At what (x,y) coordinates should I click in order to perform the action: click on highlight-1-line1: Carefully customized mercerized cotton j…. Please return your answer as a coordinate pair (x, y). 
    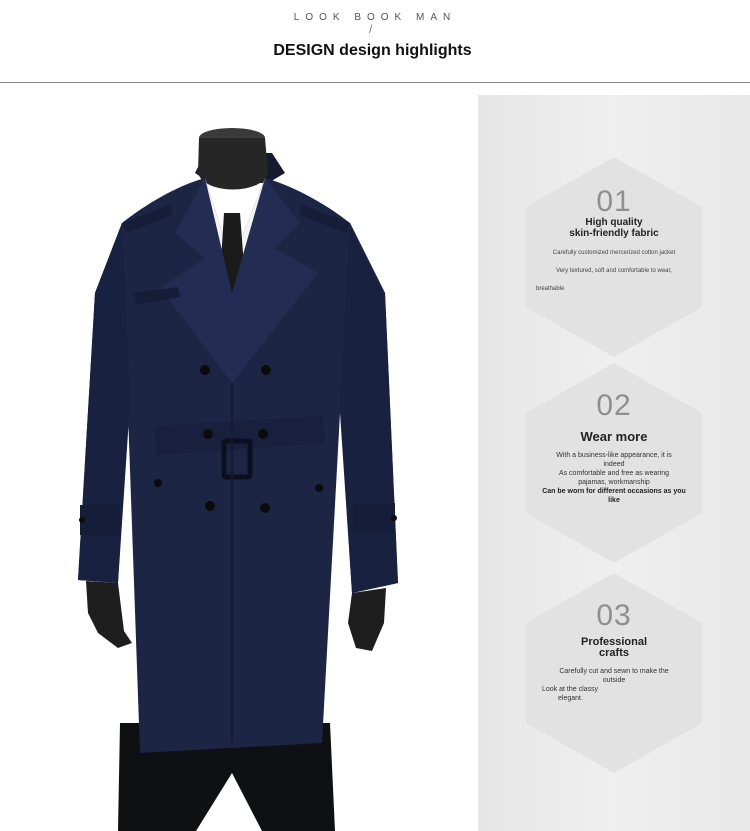
    Looking at the image, I should click on (614, 253).